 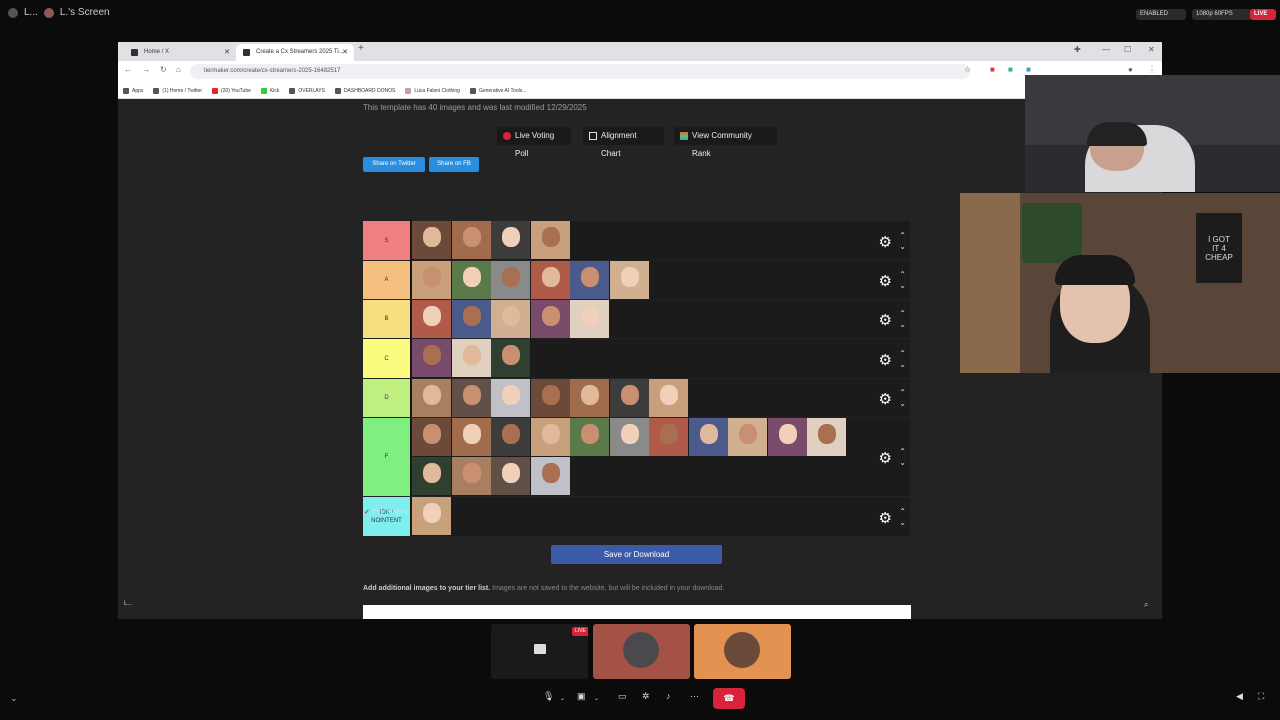 I want to click on collapse-chevron-icon: ⌄, so click(x=14, y=698).